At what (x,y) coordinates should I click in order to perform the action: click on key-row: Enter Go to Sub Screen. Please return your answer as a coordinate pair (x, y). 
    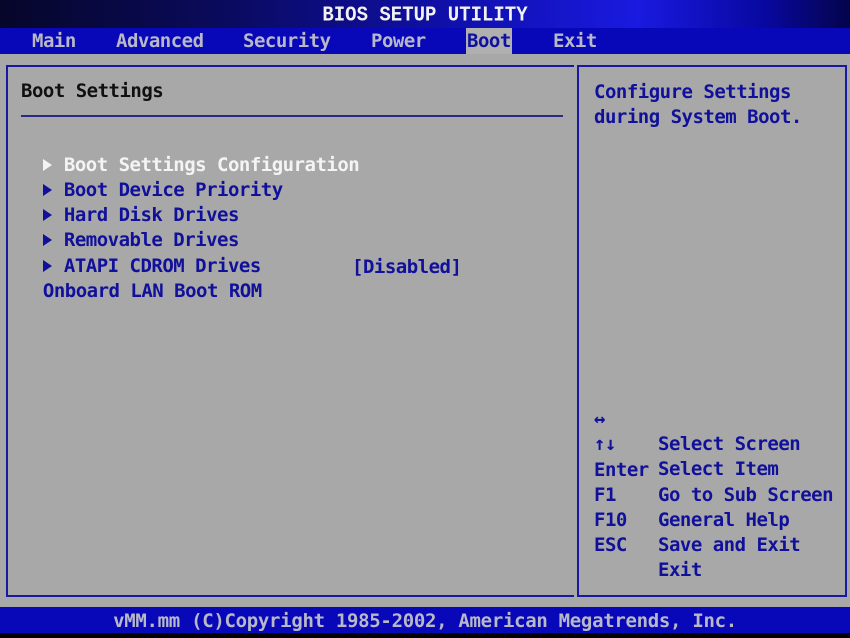
    Looking at the image, I should click on (714, 469).